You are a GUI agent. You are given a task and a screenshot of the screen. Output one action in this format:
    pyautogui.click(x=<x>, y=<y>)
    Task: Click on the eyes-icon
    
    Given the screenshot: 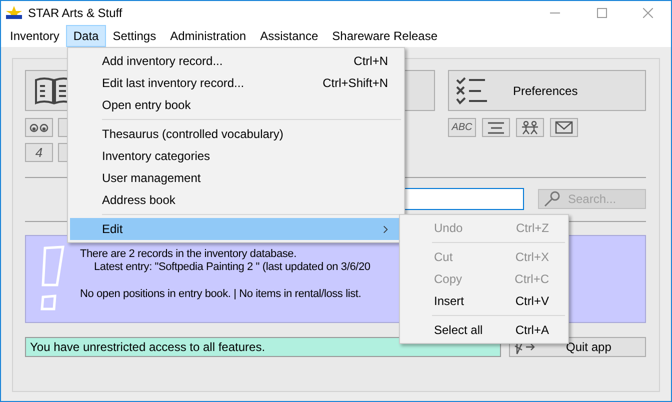 What is the action you would take?
    pyautogui.click(x=39, y=127)
    